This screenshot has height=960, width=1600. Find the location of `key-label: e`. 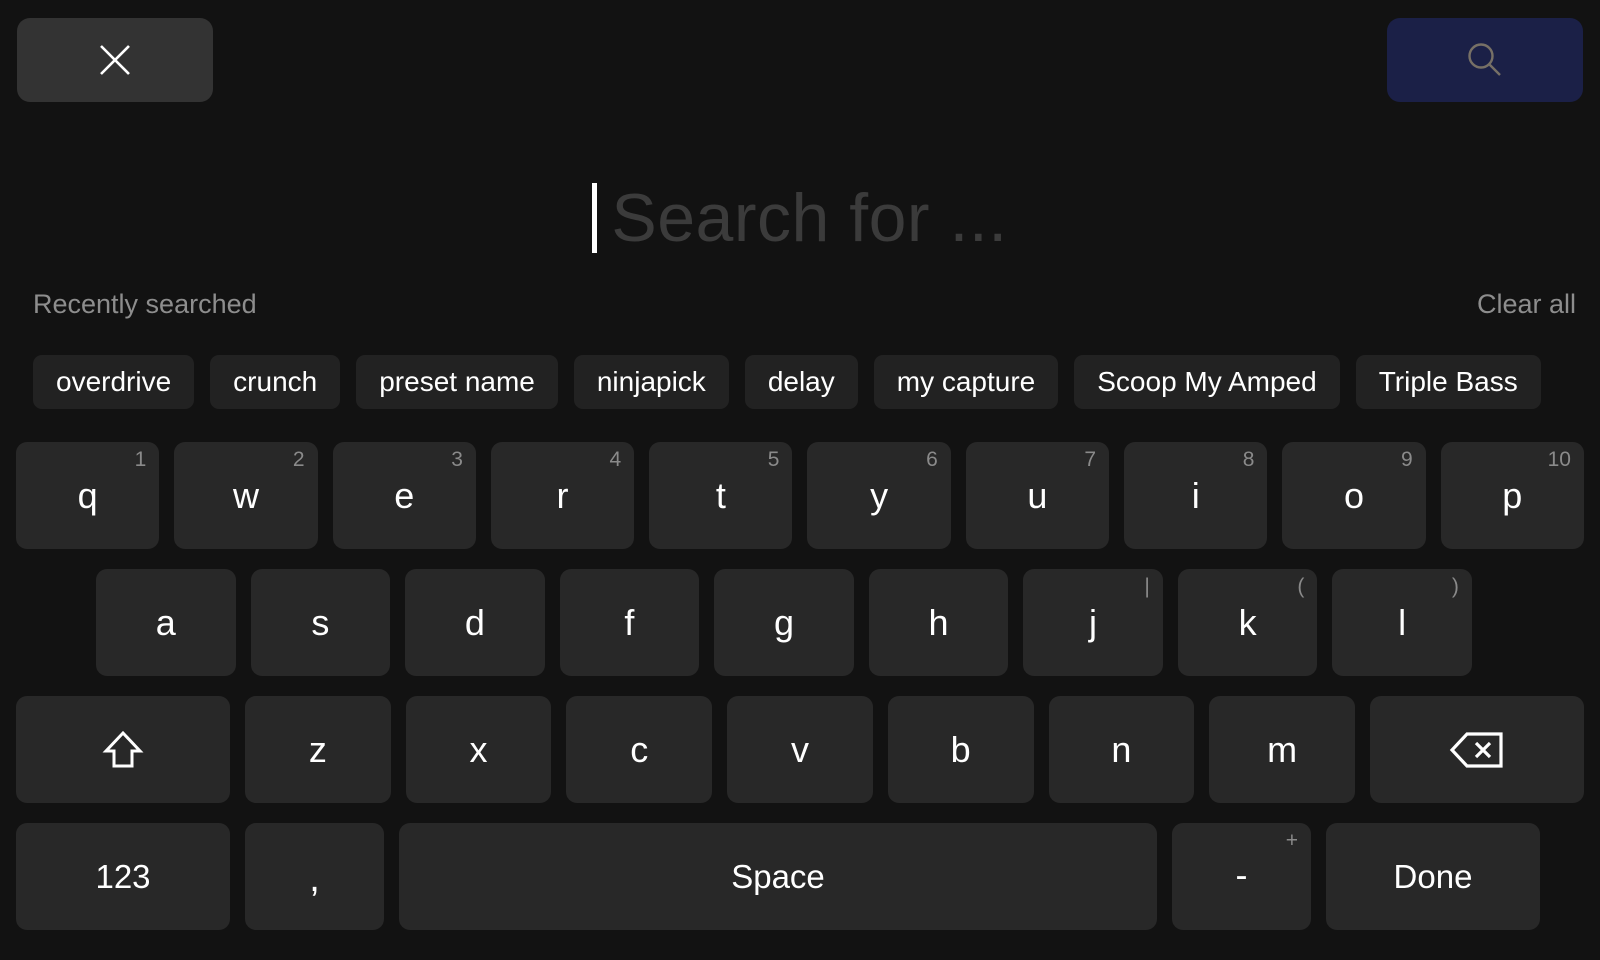

key-label: e is located at coordinates (404, 495).